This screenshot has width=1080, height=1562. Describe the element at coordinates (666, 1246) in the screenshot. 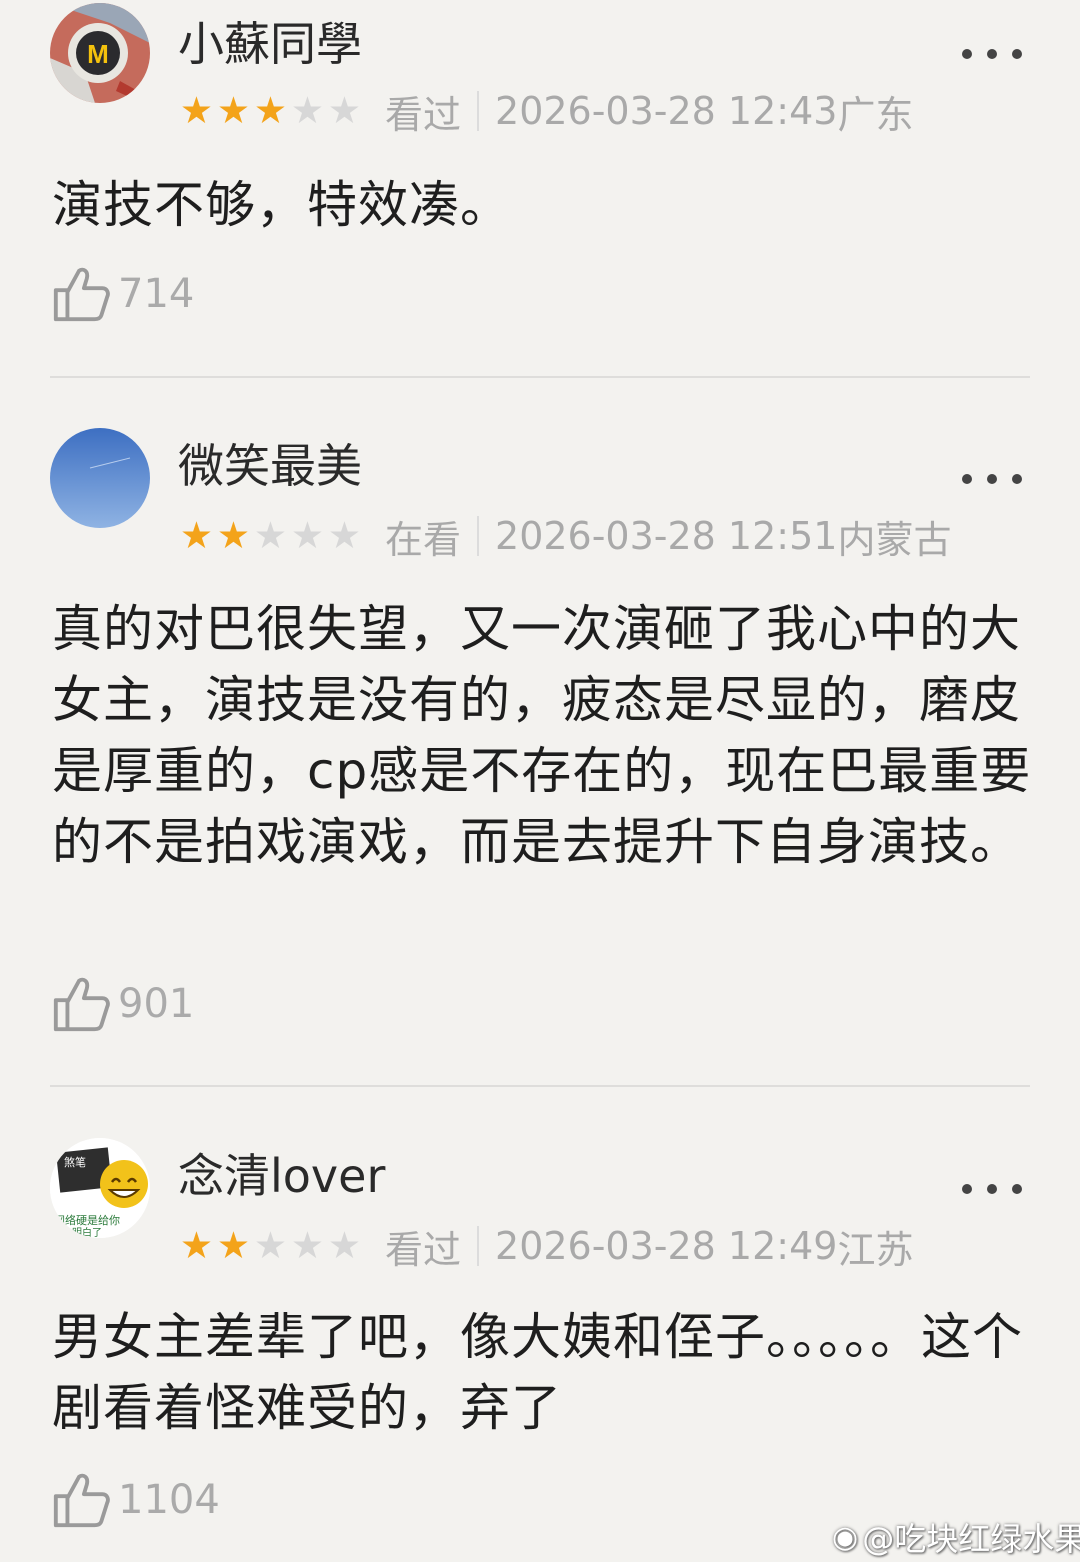

I see `review-datetime: 2026-03-28 12:49` at that location.